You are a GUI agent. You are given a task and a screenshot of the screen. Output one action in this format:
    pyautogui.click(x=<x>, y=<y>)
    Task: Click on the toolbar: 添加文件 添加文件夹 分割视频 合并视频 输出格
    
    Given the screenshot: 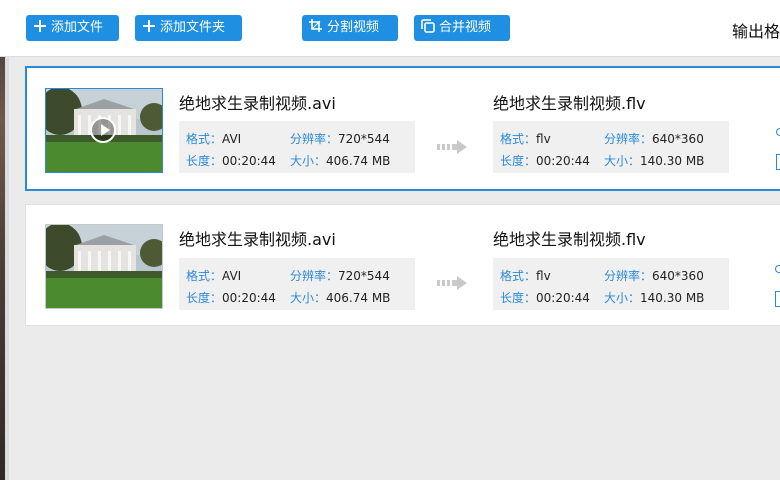 What is the action you would take?
    pyautogui.click(x=390, y=28)
    